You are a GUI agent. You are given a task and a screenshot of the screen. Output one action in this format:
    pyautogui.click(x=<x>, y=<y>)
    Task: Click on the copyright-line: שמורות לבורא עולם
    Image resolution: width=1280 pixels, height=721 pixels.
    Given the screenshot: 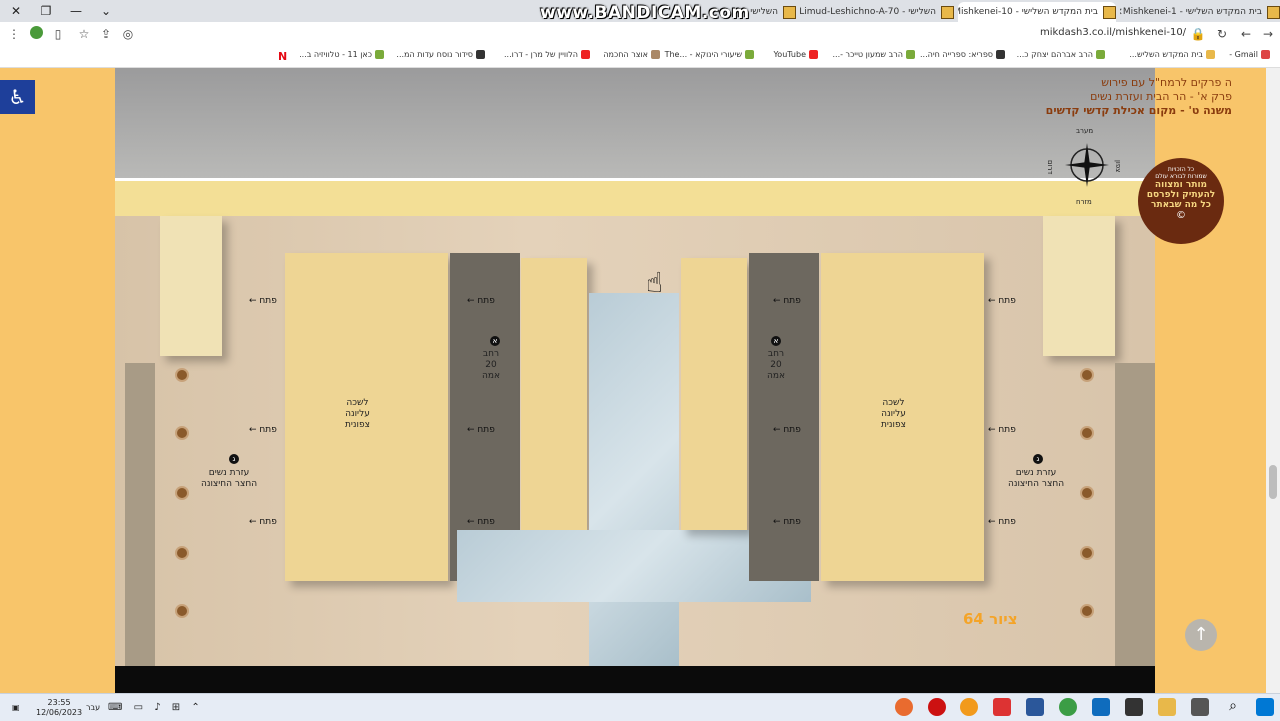 What is the action you would take?
    pyautogui.click(x=1181, y=176)
    